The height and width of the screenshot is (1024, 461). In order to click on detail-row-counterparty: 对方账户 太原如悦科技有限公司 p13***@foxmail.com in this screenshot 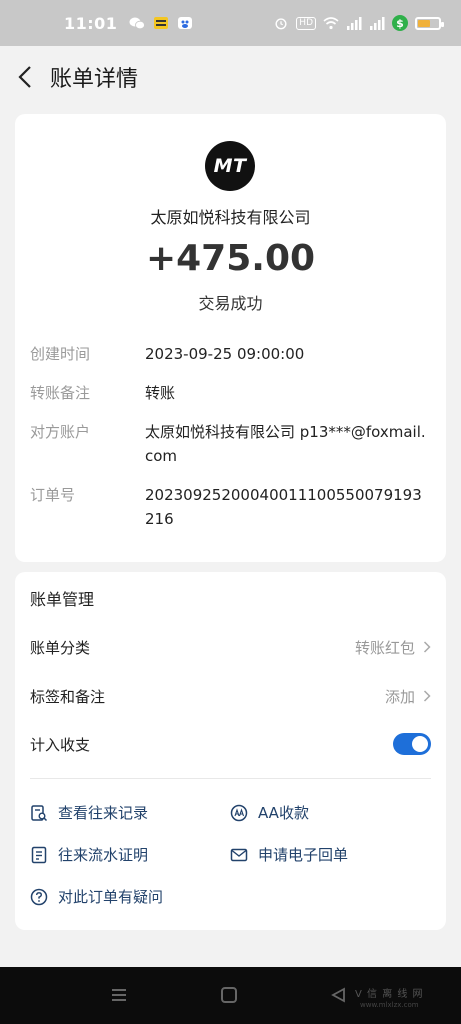, I will do `click(235, 444)`.